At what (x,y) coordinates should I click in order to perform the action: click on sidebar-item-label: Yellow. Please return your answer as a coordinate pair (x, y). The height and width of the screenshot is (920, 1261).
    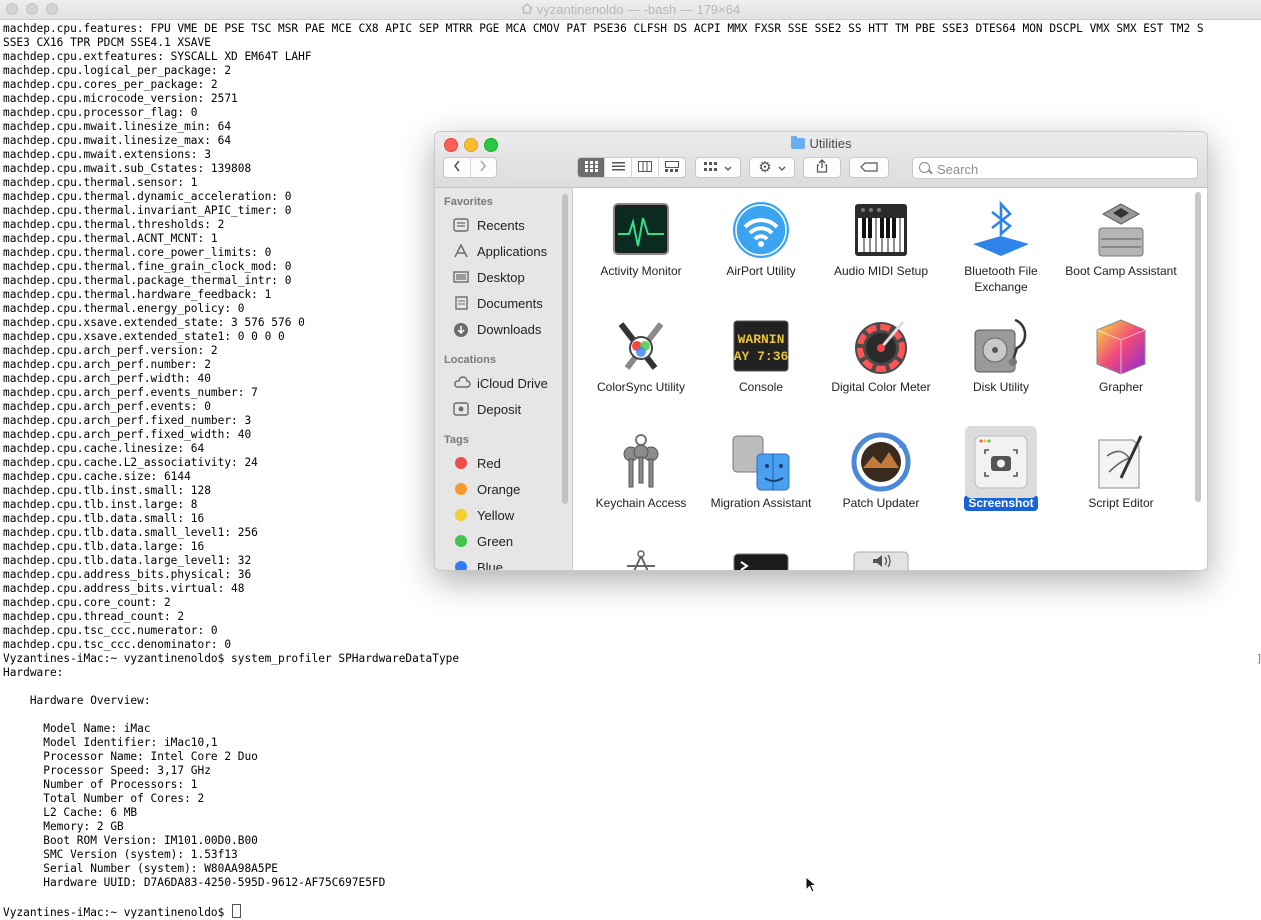
    Looking at the image, I should click on (496, 515).